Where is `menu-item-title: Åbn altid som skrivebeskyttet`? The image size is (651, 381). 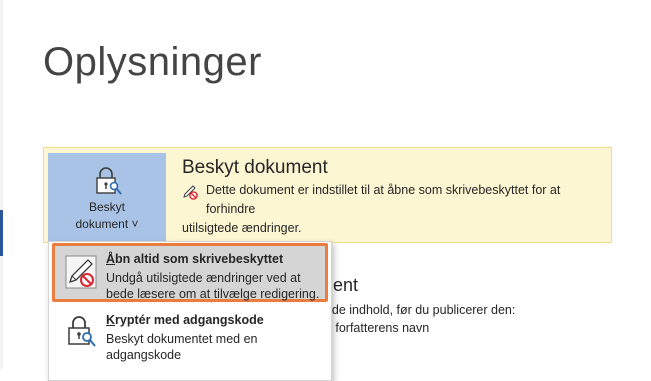 menu-item-title: Åbn altid som skrivebeskyttet is located at coordinates (194, 259).